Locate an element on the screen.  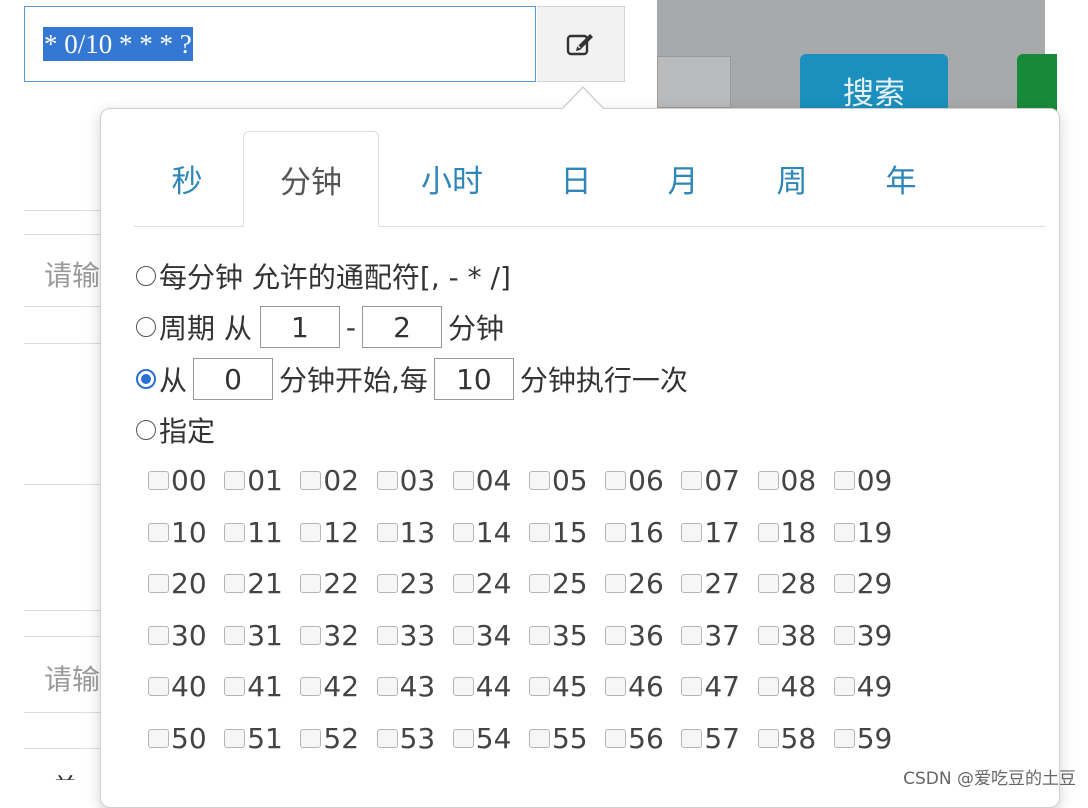
minute-option: 39 is located at coordinates (871, 635).